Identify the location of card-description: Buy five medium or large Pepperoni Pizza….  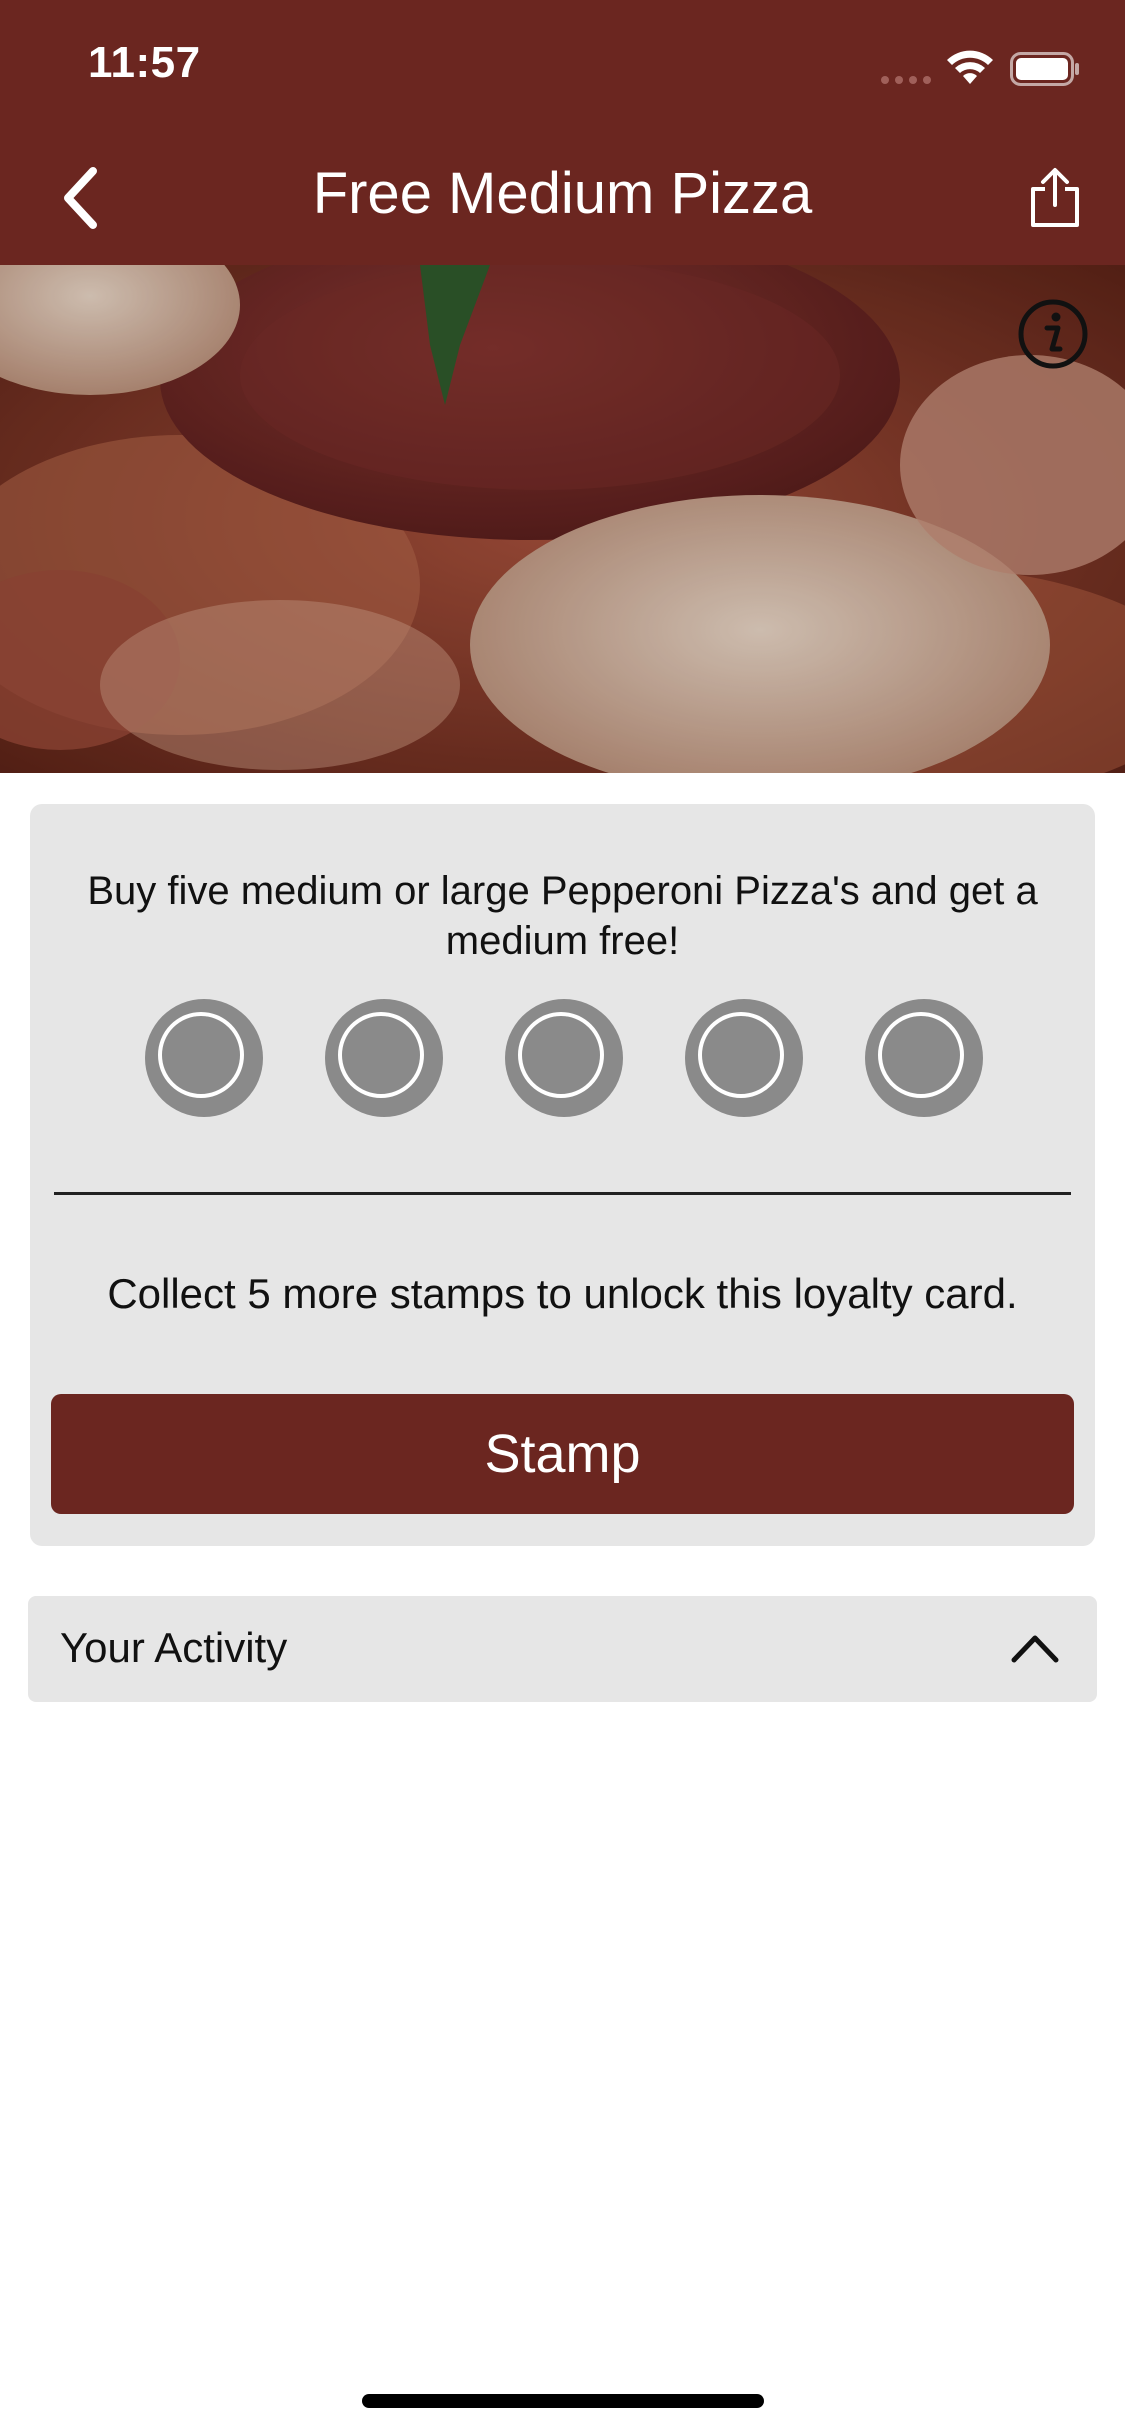
(562, 916).